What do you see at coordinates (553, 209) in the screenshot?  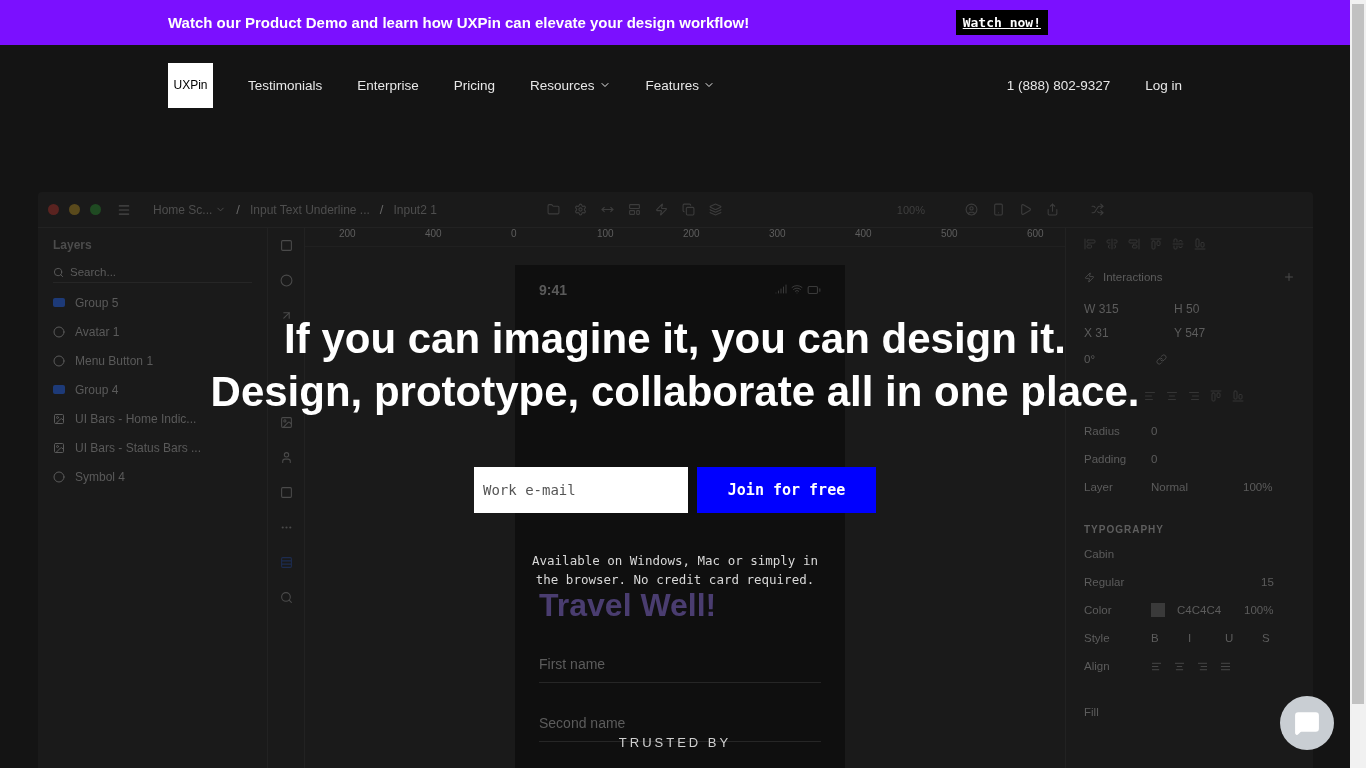 I see `folder-icon` at bounding box center [553, 209].